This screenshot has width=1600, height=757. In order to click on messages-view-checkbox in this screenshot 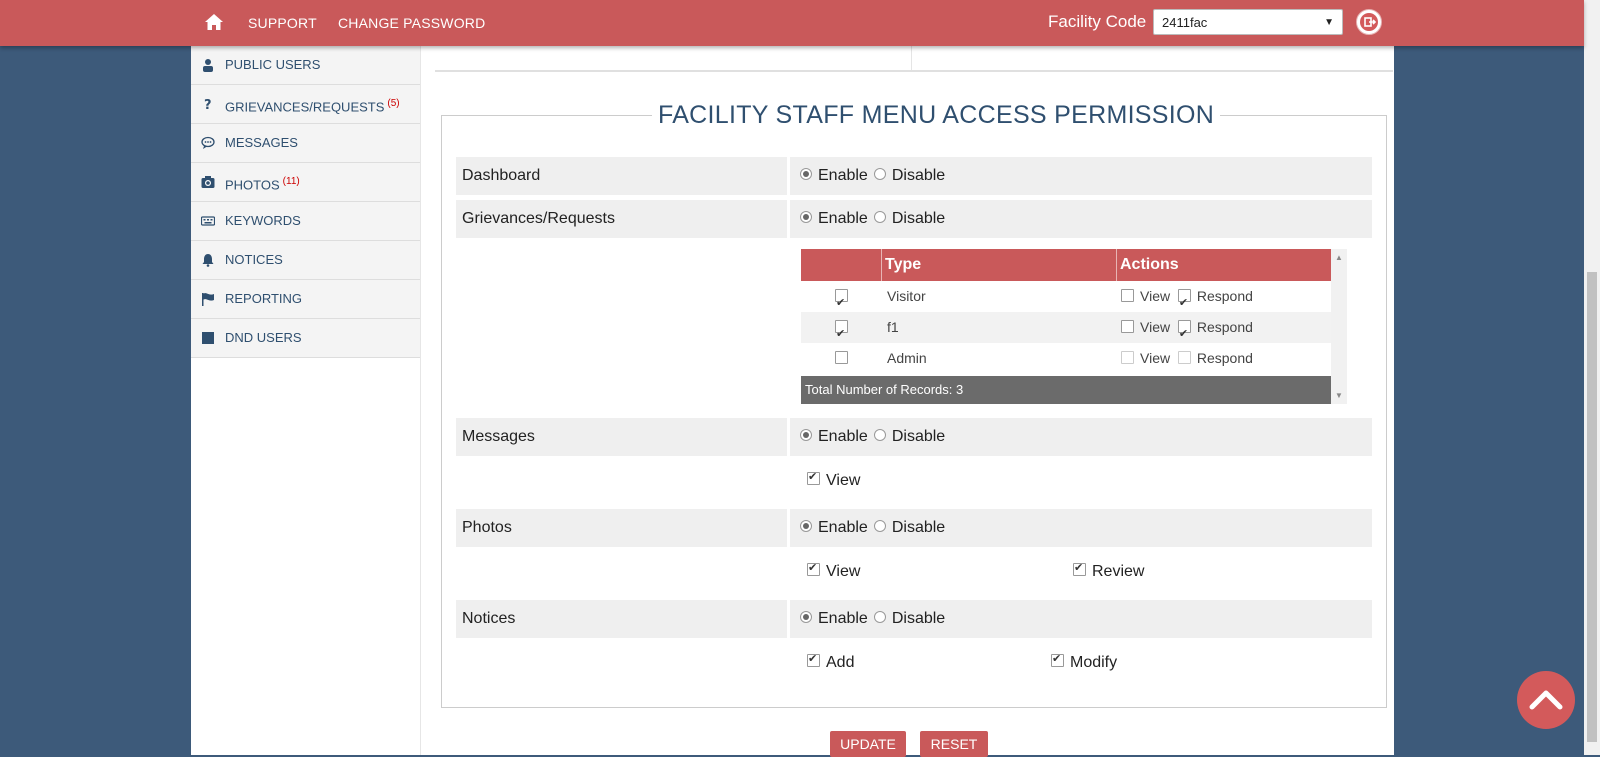, I will do `click(813, 478)`.